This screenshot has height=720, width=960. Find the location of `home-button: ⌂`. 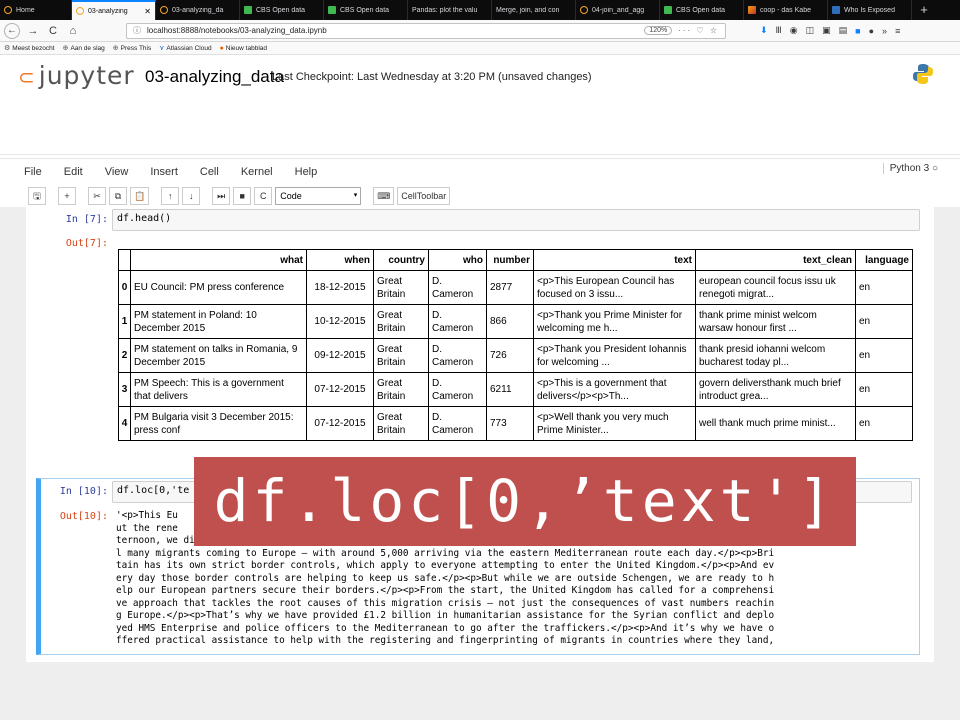

home-button: ⌂ is located at coordinates (73, 31).